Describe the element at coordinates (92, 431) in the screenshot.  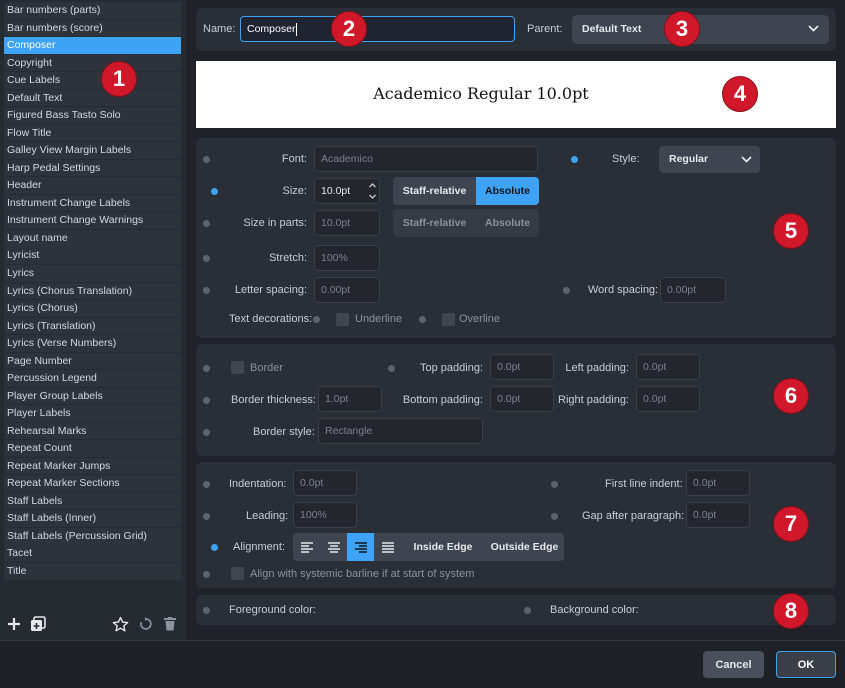
I see `style-list-item: Rehearsal Marks` at that location.